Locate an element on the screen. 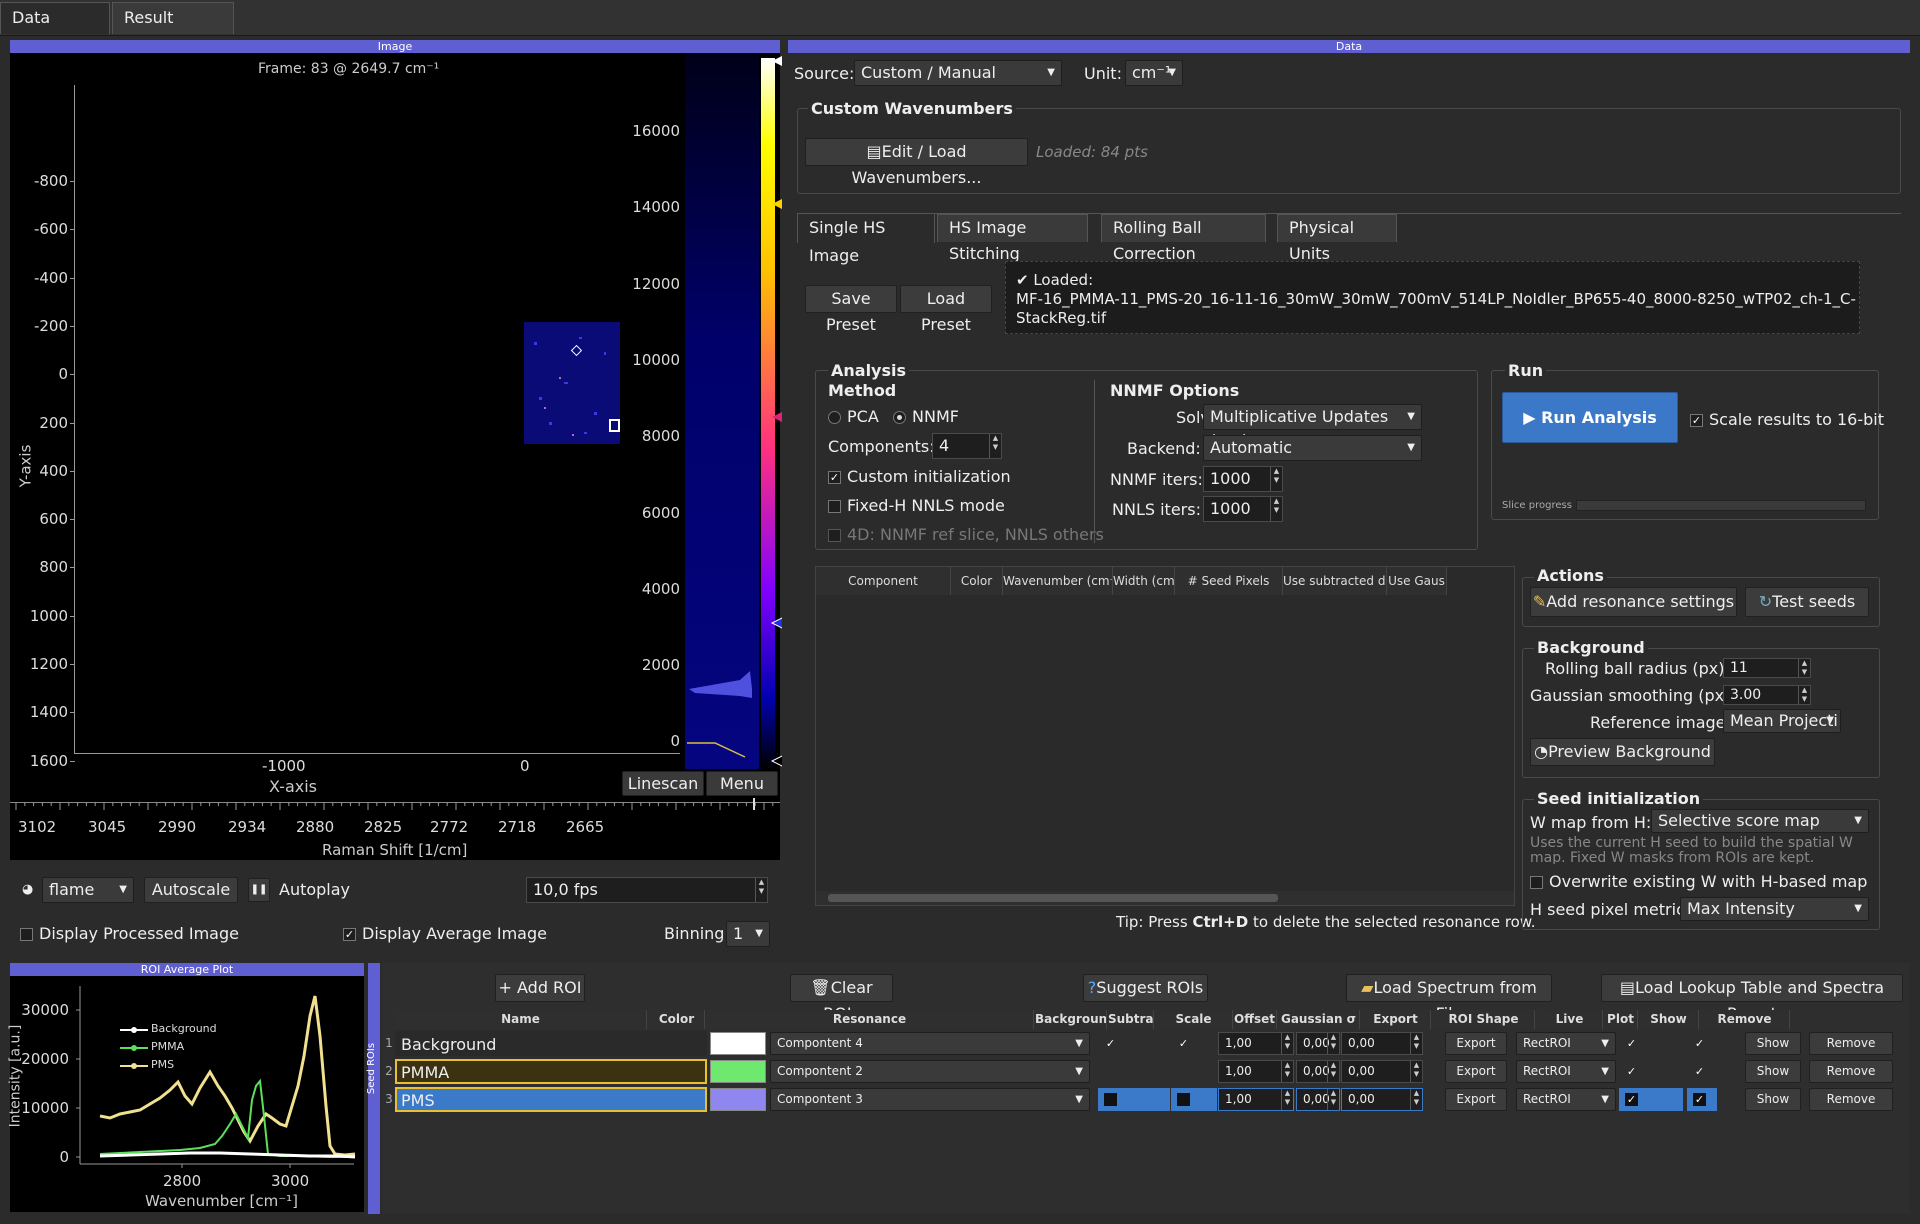 The image size is (1920, 1224). roi-offset-spinbox: 0,00 ▲ ▼ is located at coordinates (1318, 1043).